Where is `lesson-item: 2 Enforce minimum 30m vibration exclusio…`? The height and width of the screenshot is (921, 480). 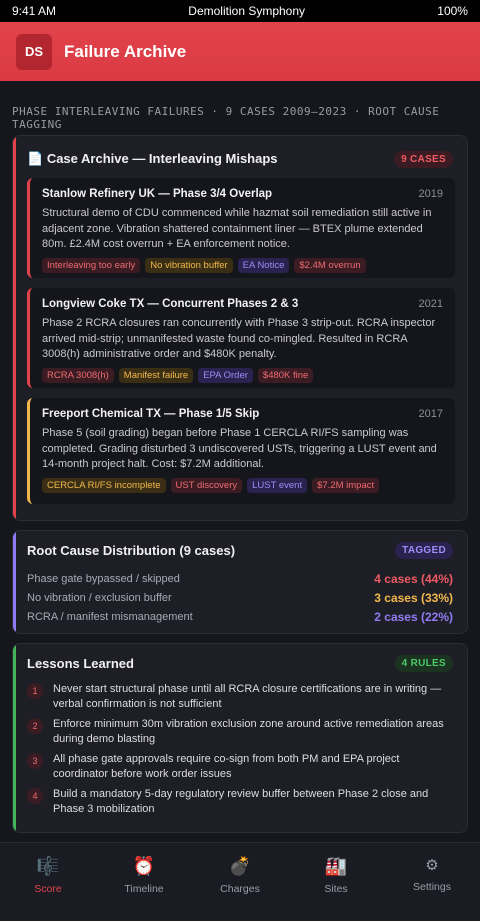 lesson-item: 2 Enforce minimum 30m vibration exclusio… is located at coordinates (240, 732).